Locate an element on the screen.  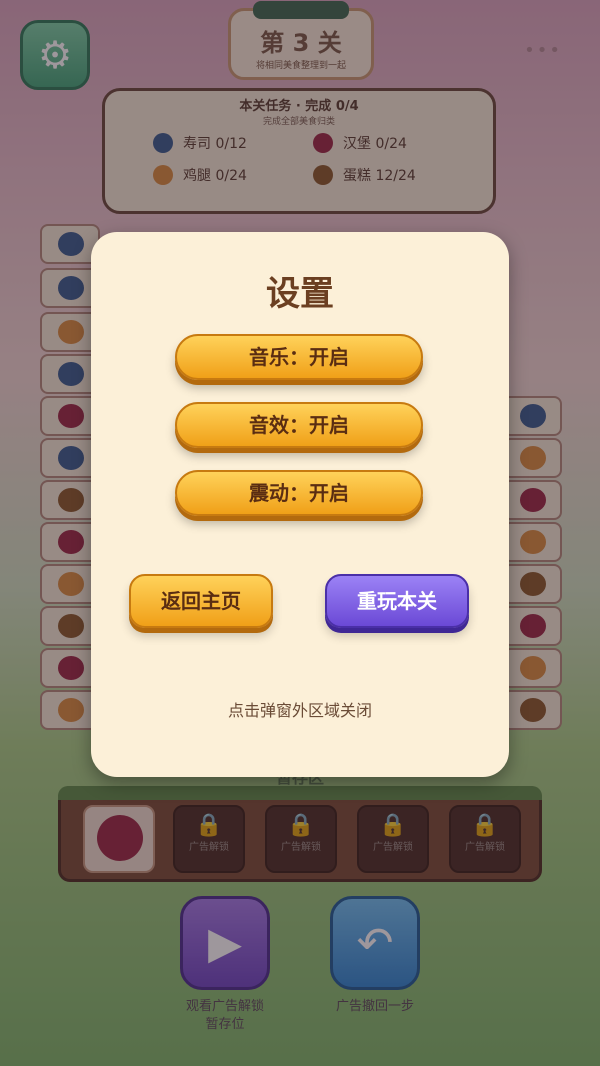
modal-title: 设置 is located at coordinates (300, 294).